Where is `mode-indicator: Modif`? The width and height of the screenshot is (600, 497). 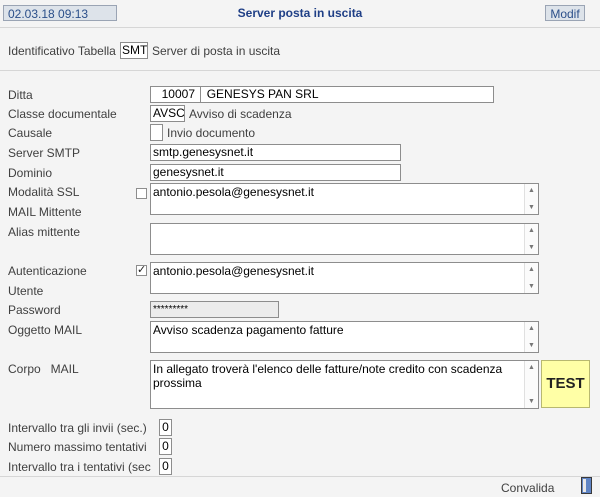
mode-indicator: Modif is located at coordinates (565, 13).